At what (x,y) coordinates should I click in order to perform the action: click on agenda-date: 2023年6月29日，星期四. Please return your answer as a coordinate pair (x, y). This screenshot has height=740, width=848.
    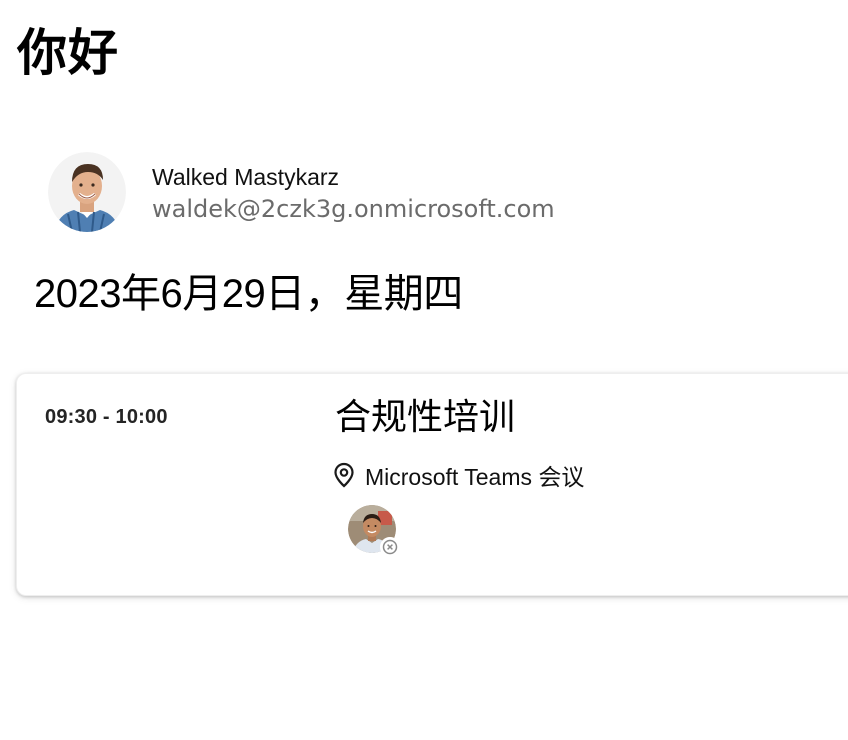
    Looking at the image, I should click on (248, 294).